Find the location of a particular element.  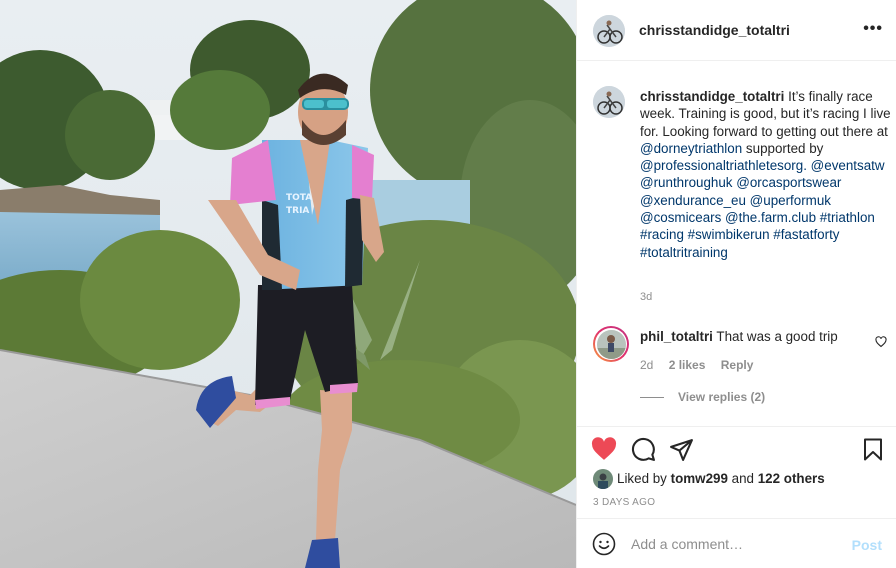

svg-text: TOTA is located at coordinates (299, 198).